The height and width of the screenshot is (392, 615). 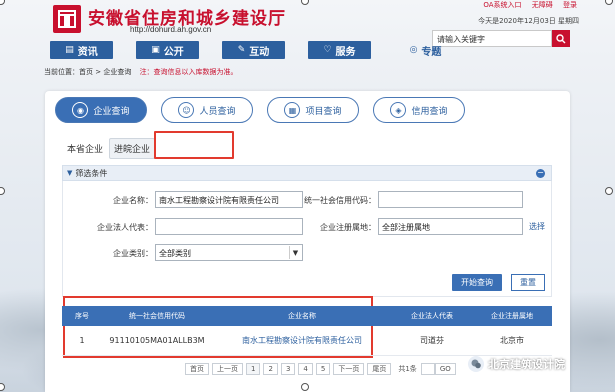 What do you see at coordinates (542, 5) in the screenshot?
I see `accessibility-link: 无障碍` at bounding box center [542, 5].